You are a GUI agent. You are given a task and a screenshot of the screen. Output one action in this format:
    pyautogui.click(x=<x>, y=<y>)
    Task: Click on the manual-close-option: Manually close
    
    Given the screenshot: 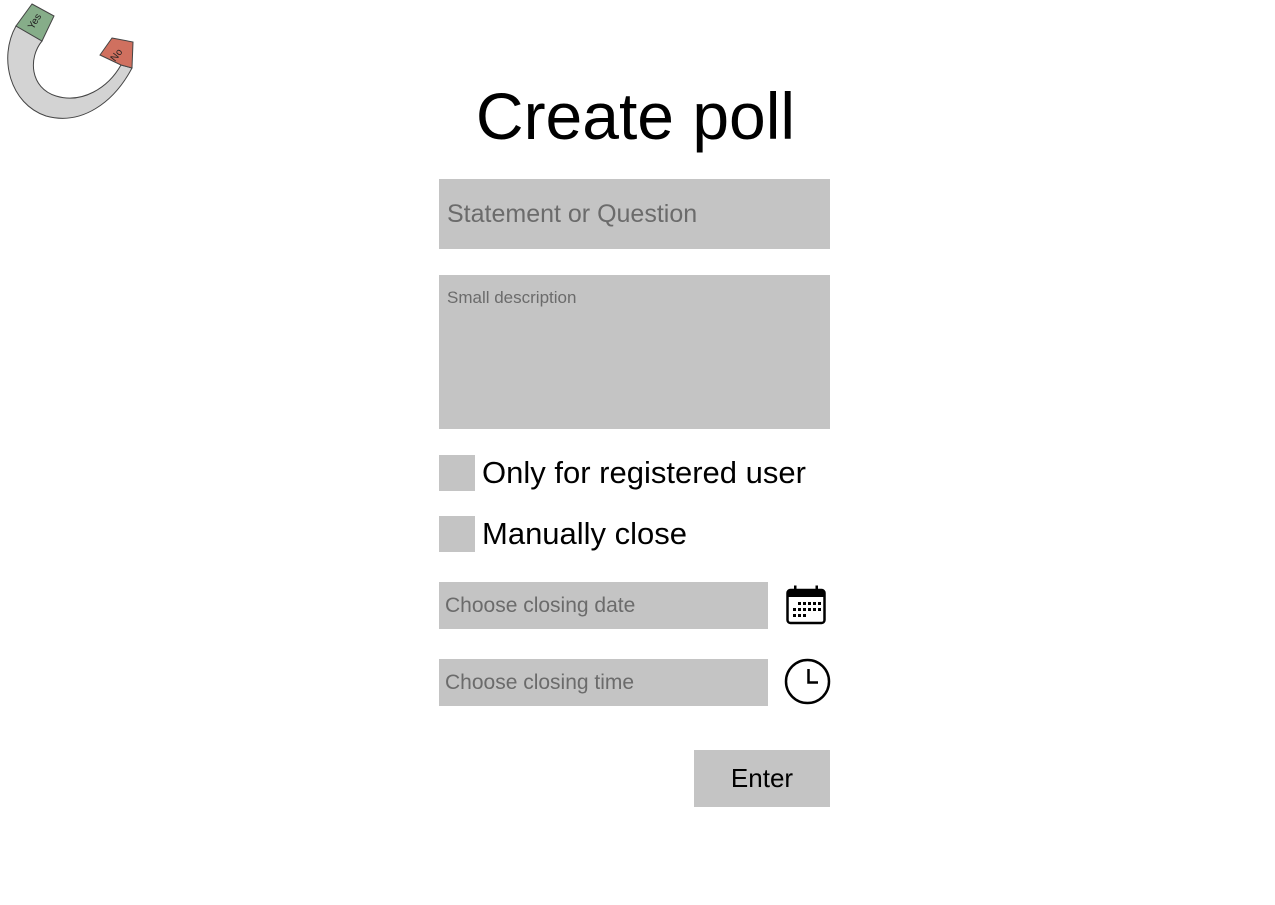 What is the action you would take?
    pyautogui.click(x=563, y=534)
    